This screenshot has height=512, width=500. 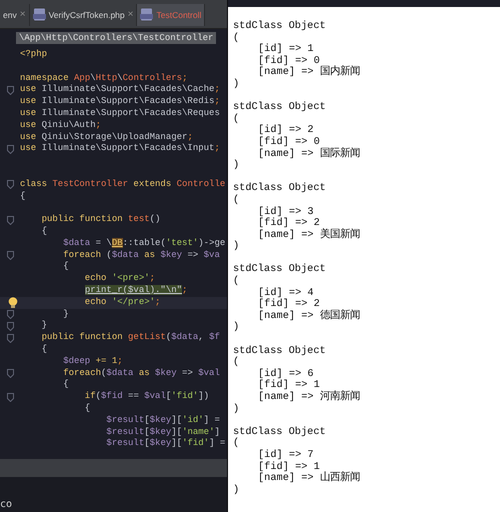 What do you see at coordinates (308, 479) in the screenshot?
I see `output-line: [name] => 山西新闻` at bounding box center [308, 479].